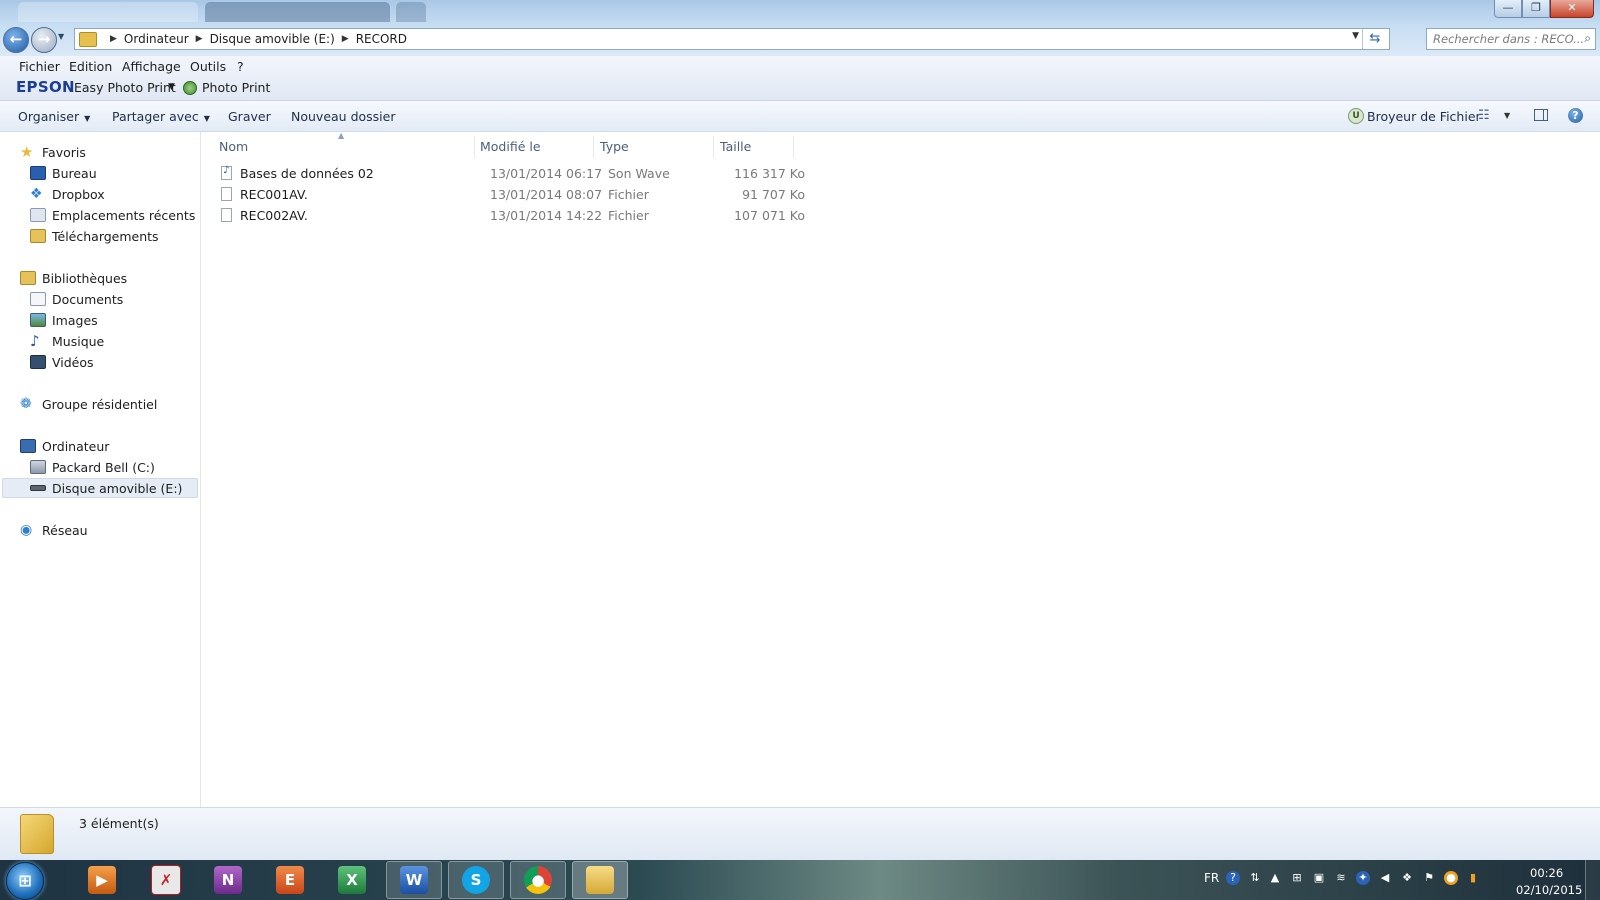 Image resolution: width=1600 pixels, height=900 pixels. What do you see at coordinates (538, 880) in the screenshot?
I see `taskbar-chrome: ●` at bounding box center [538, 880].